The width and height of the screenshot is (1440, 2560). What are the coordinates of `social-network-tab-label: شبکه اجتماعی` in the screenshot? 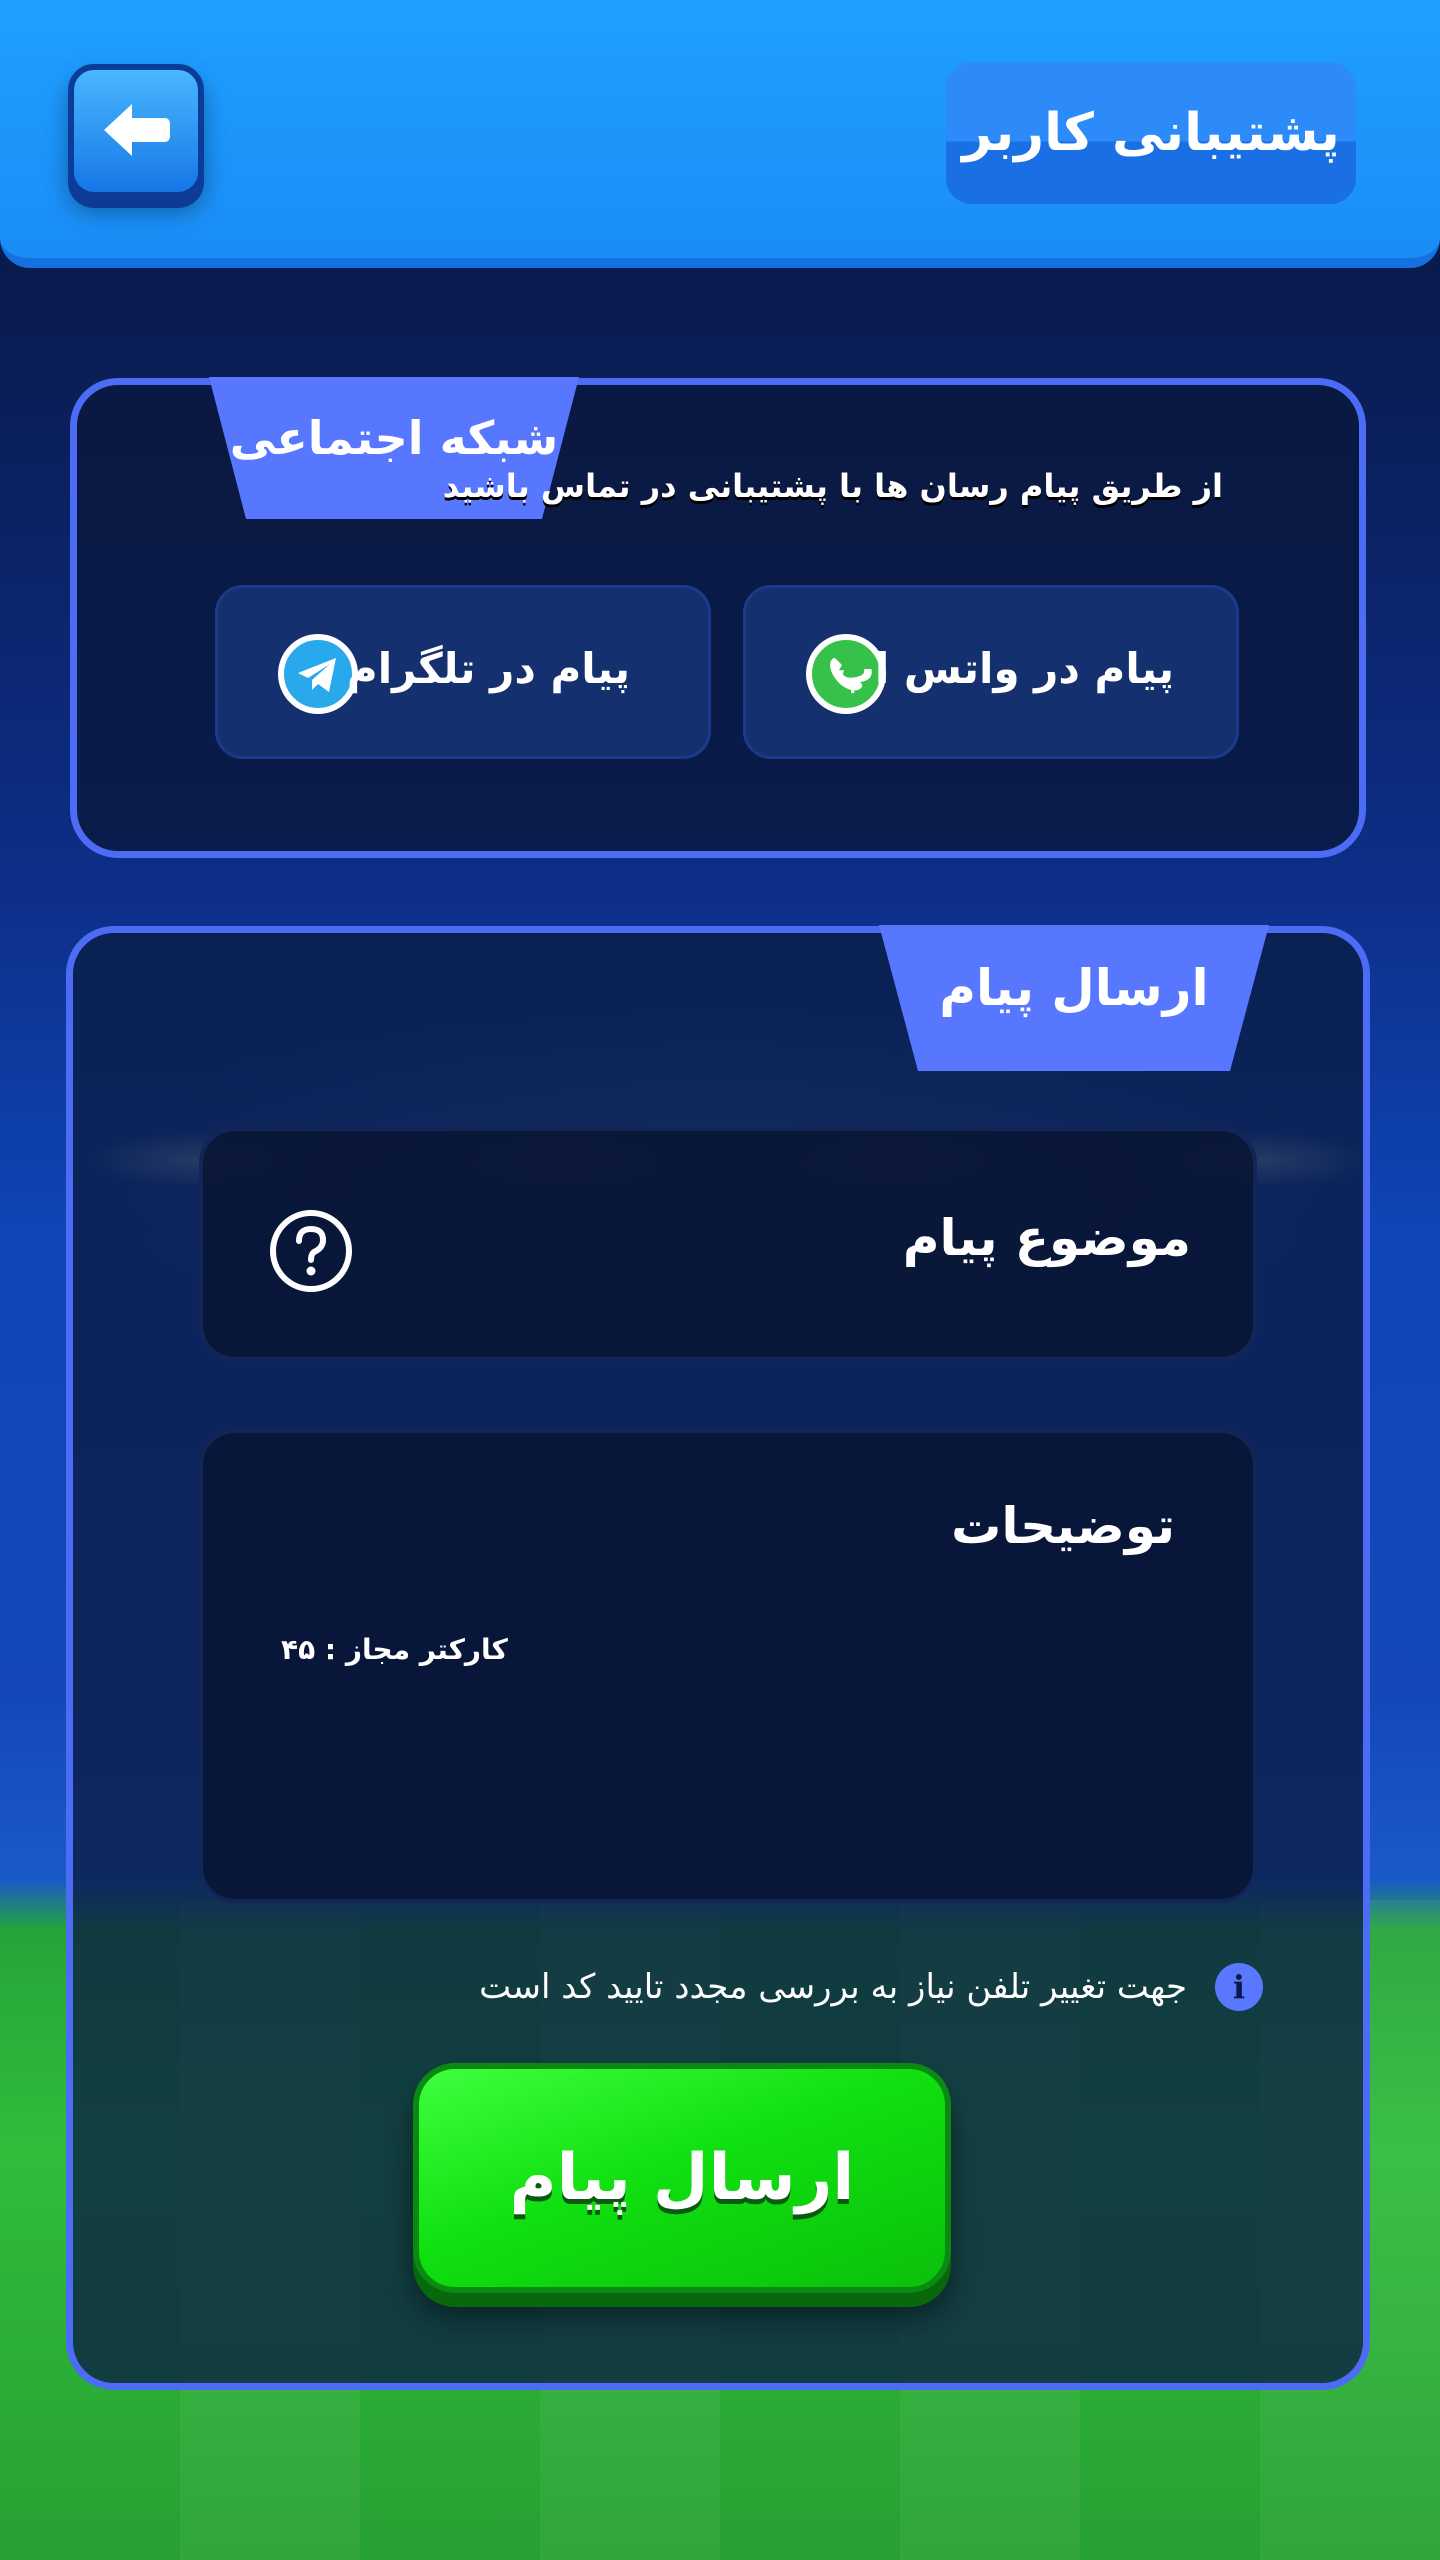 It's located at (394, 438).